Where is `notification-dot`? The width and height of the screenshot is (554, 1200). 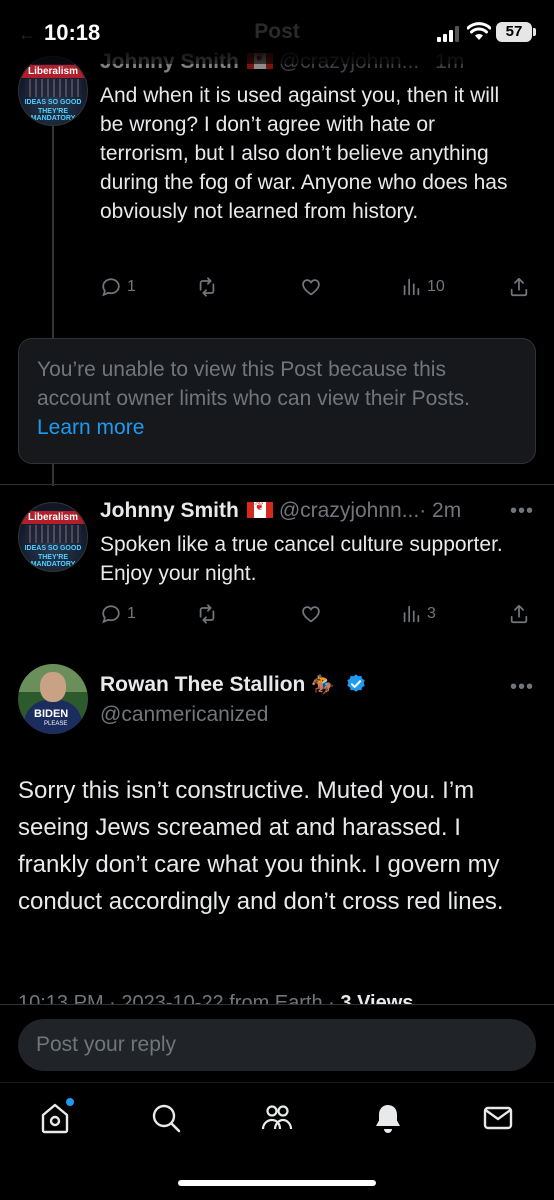
notification-dot is located at coordinates (70, 1102).